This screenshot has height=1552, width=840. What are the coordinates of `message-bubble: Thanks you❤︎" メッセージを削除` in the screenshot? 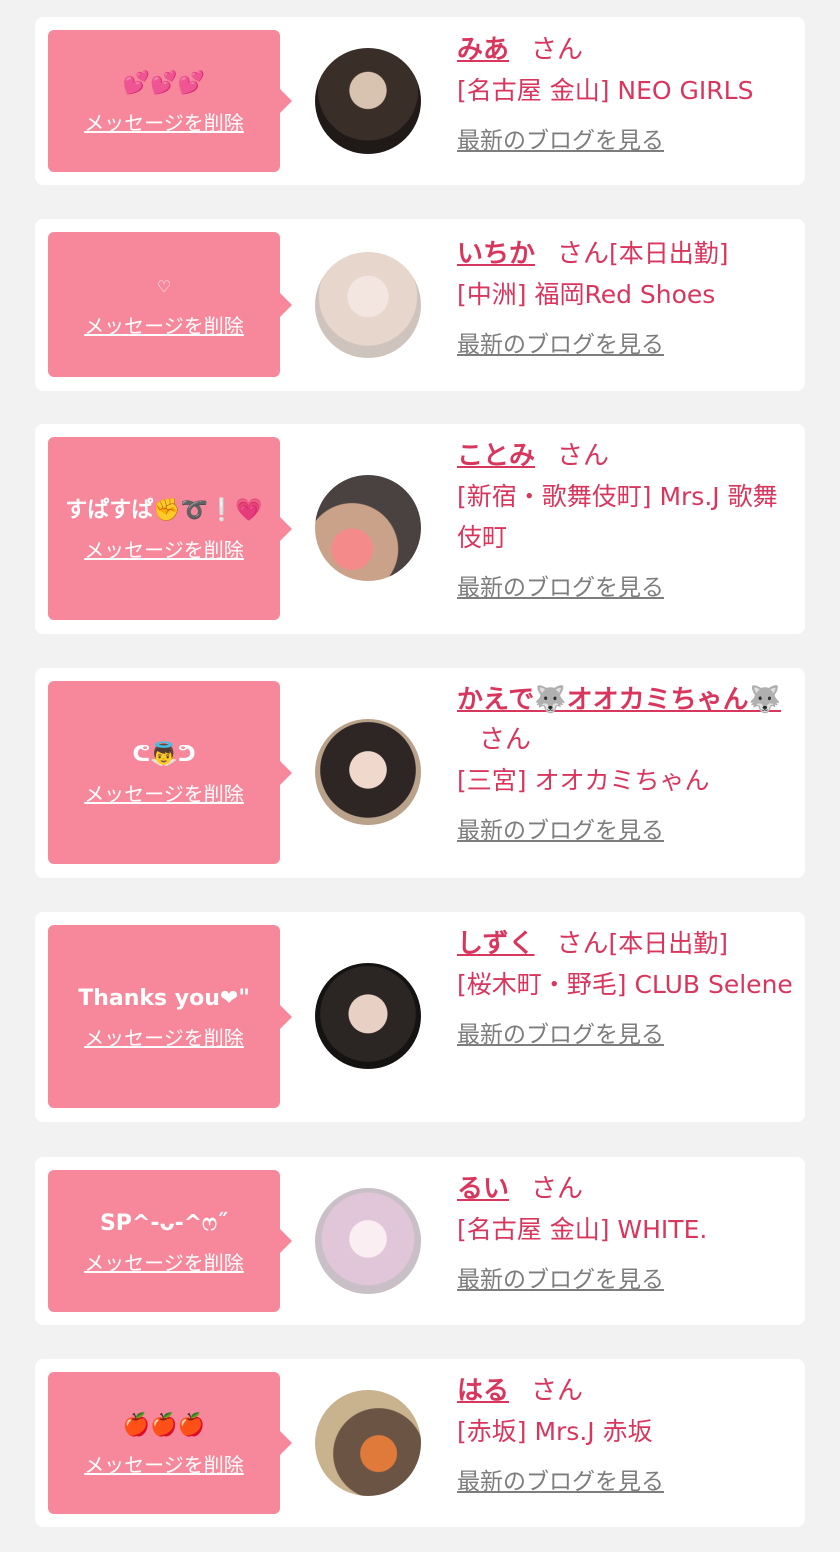 It's located at (170, 1016).